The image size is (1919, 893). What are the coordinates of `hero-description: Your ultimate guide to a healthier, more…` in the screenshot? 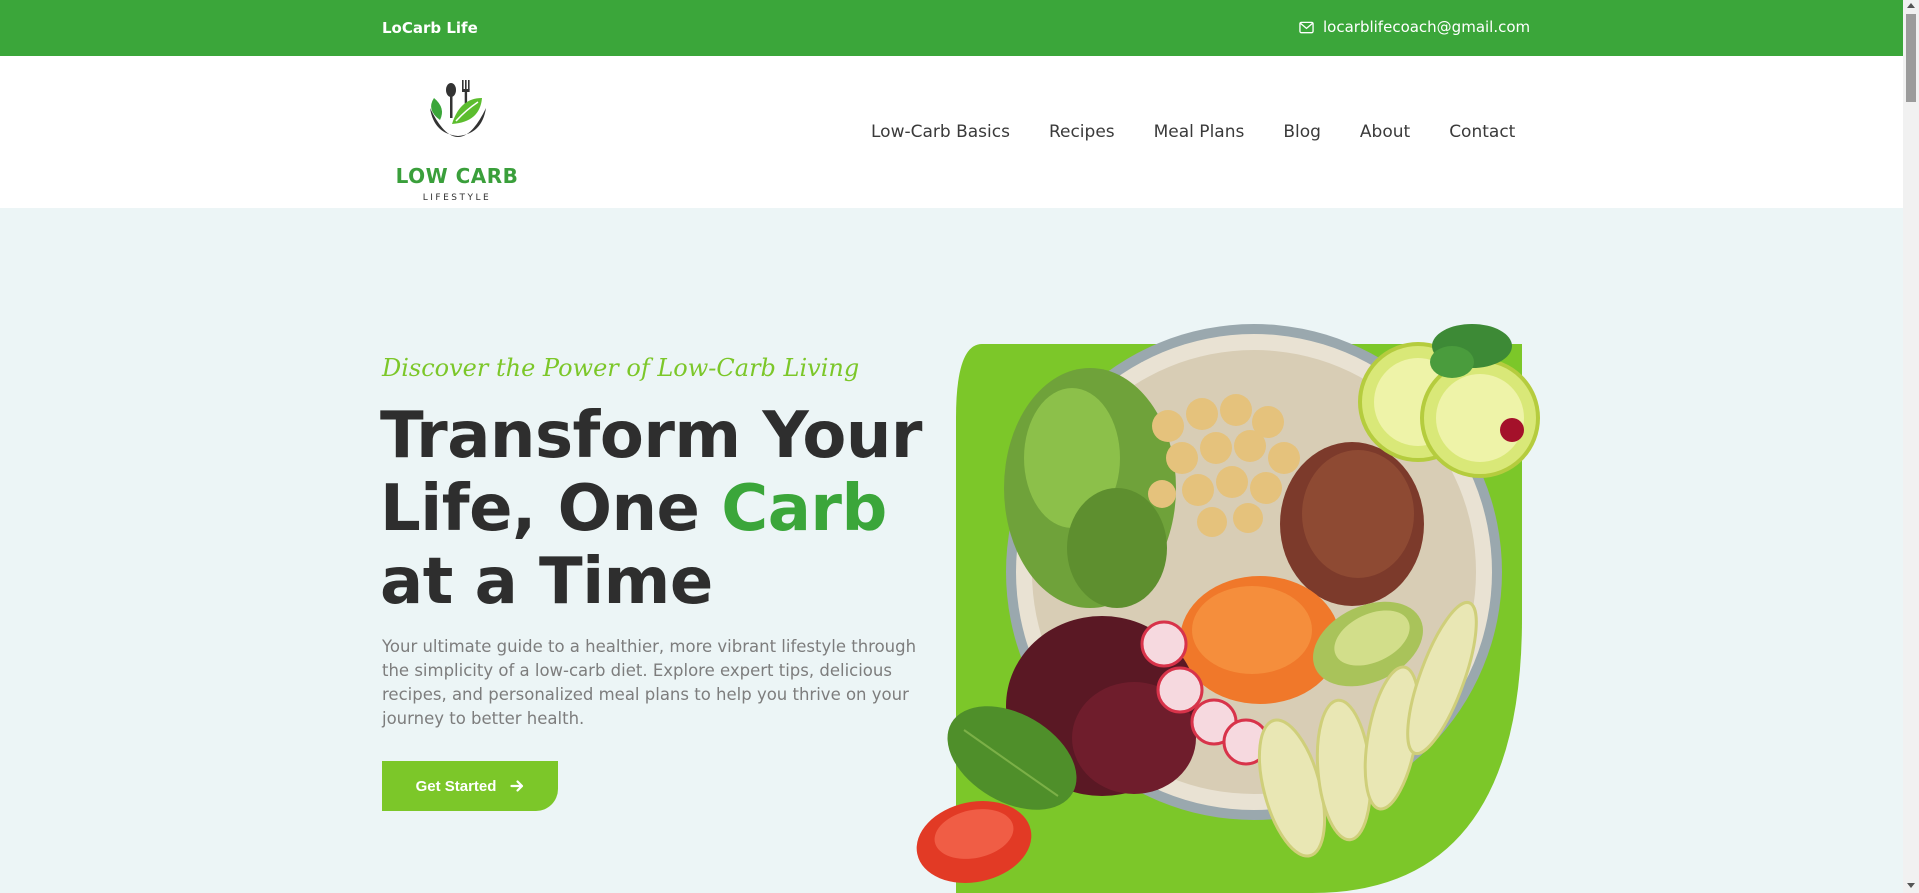 It's located at (649, 682).